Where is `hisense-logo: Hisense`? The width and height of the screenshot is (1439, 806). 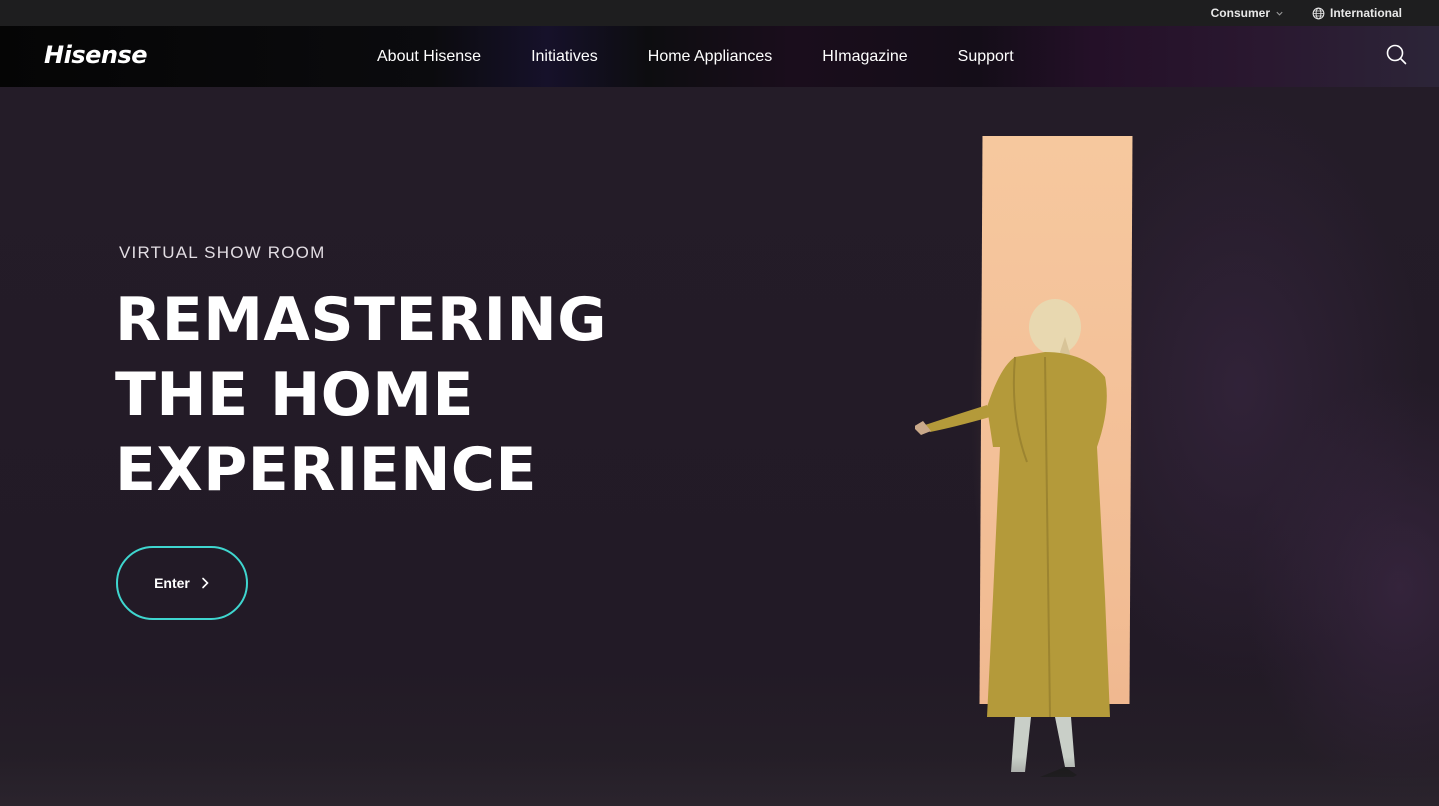
hisense-logo: Hisense is located at coordinates (96, 55).